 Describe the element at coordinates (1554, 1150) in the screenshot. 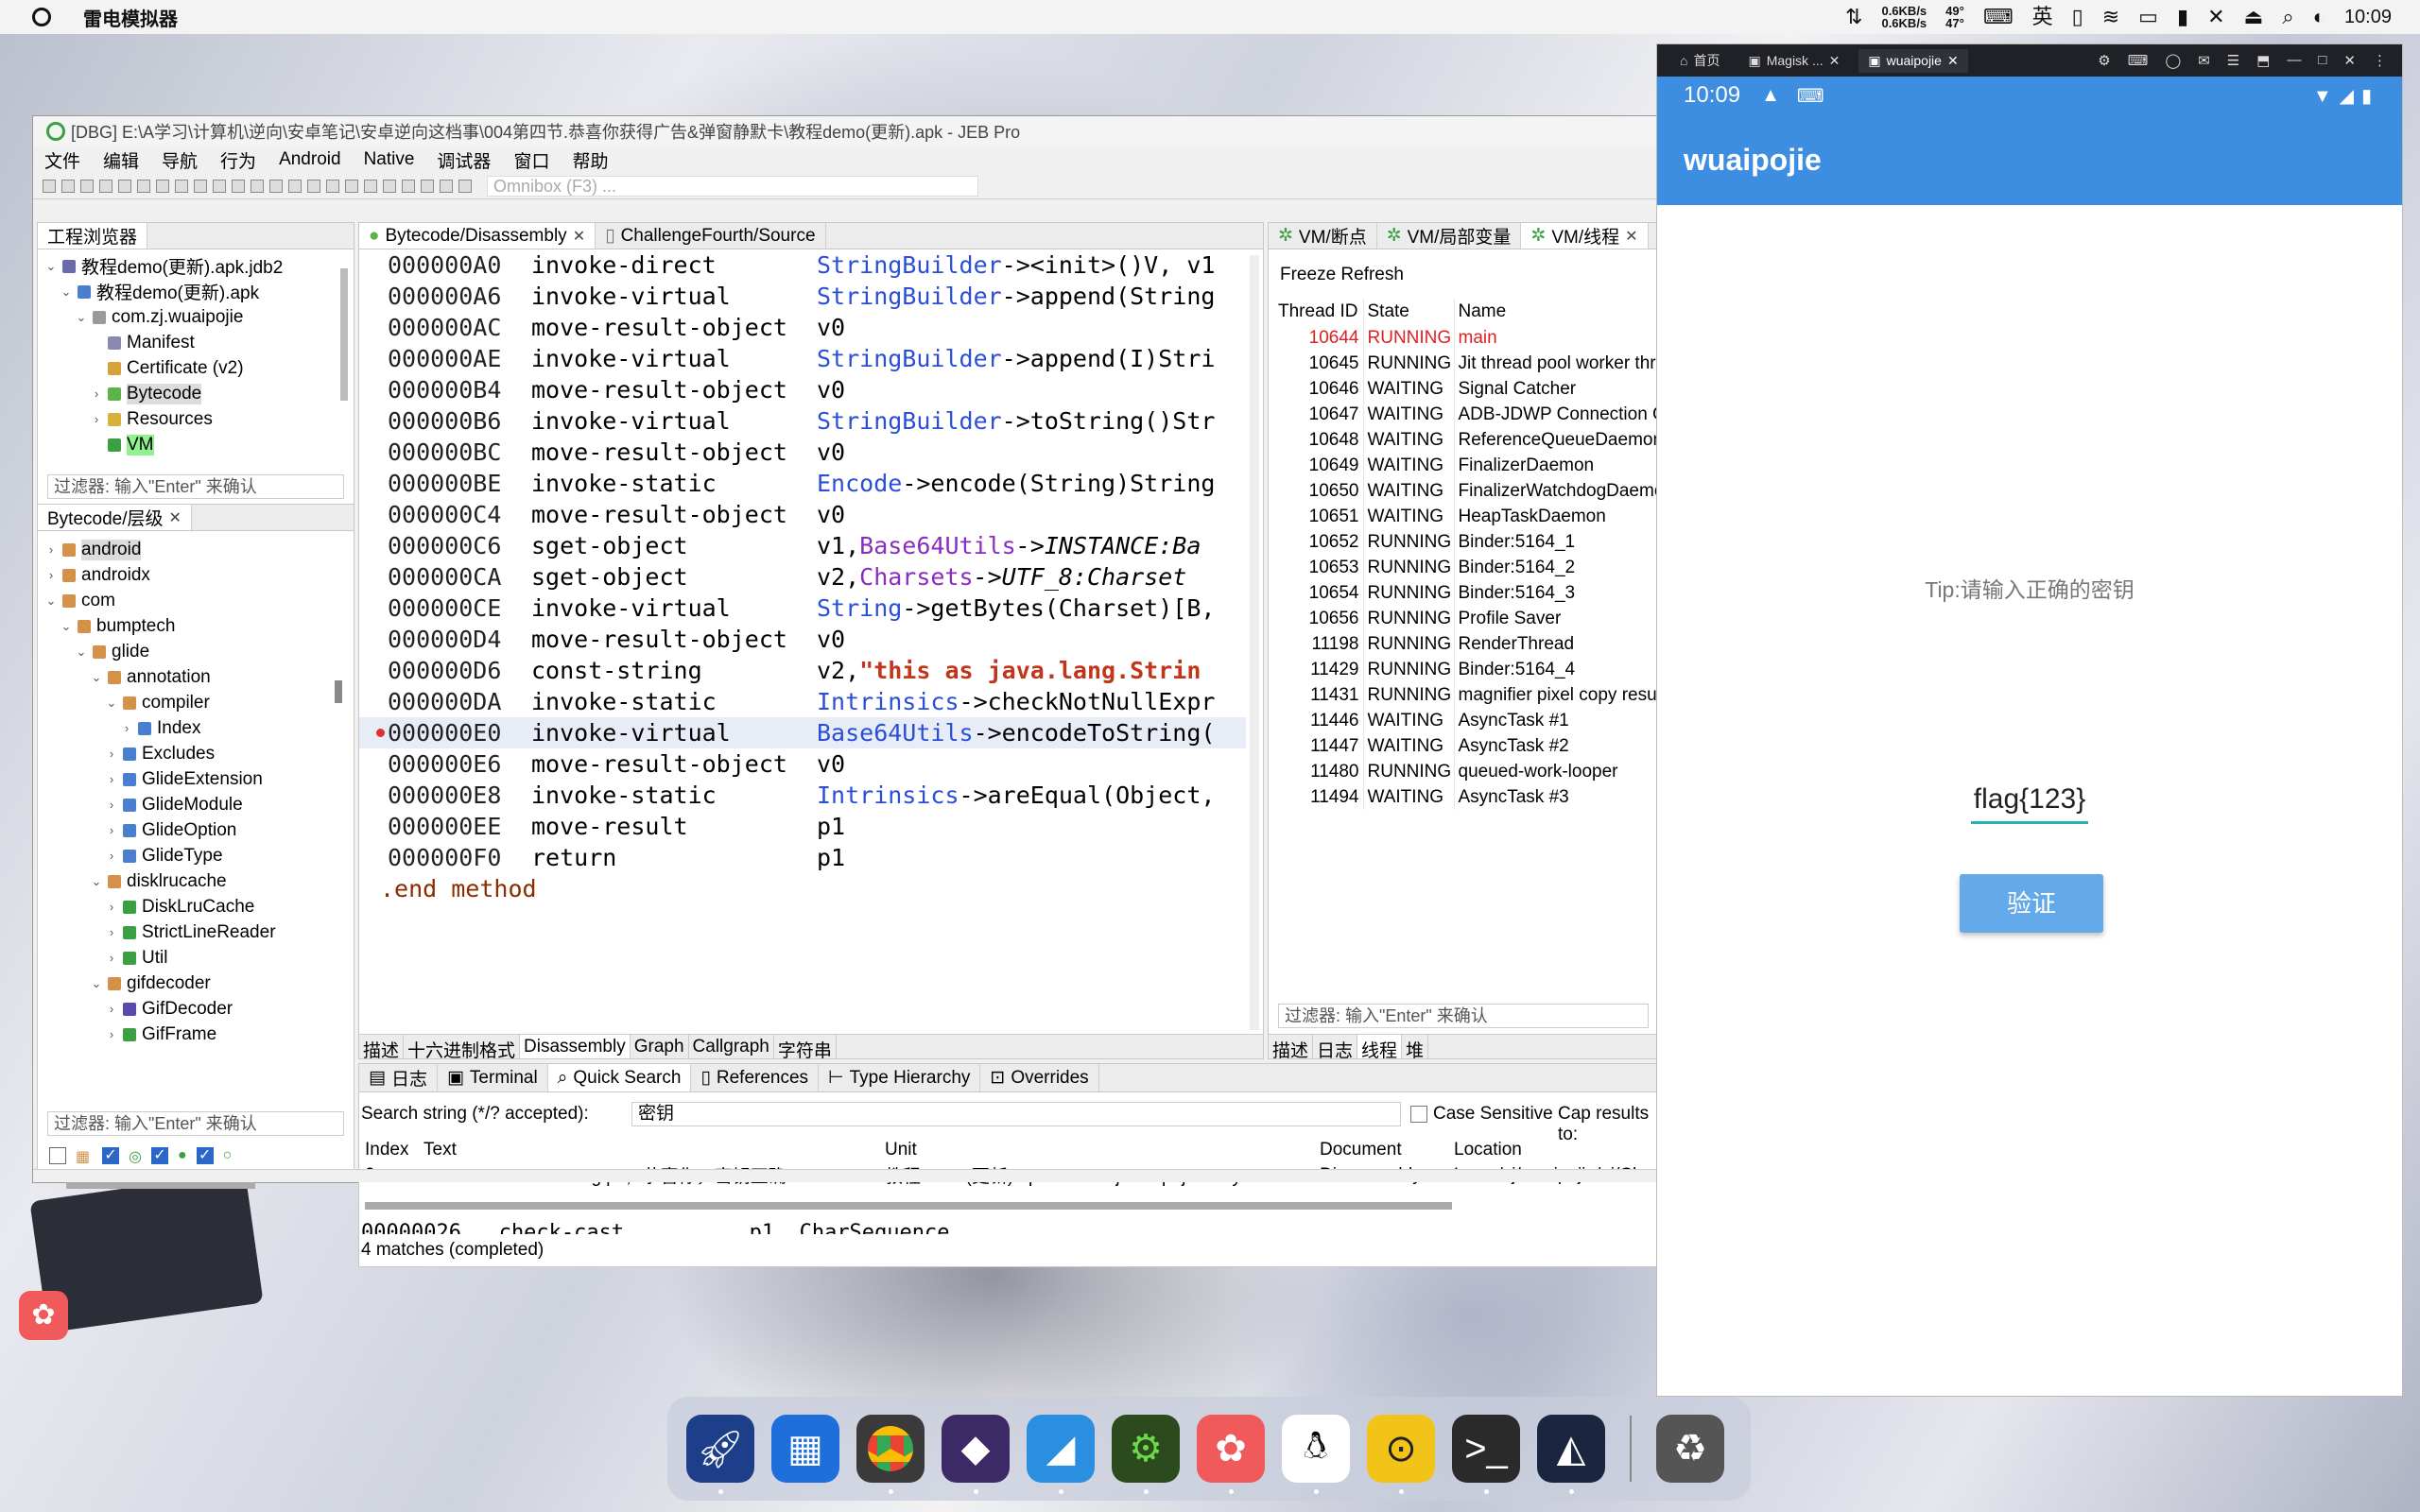

I see `col-location: Location` at that location.